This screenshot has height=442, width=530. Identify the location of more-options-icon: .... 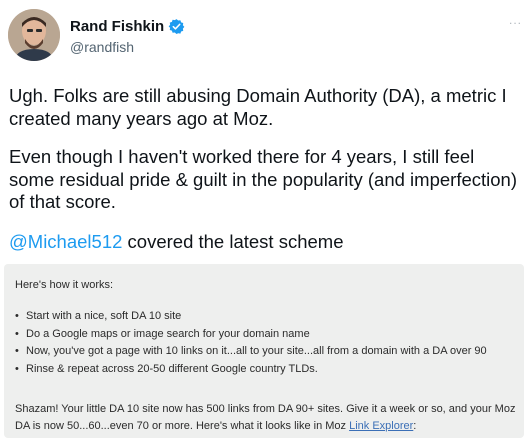
(515, 20).